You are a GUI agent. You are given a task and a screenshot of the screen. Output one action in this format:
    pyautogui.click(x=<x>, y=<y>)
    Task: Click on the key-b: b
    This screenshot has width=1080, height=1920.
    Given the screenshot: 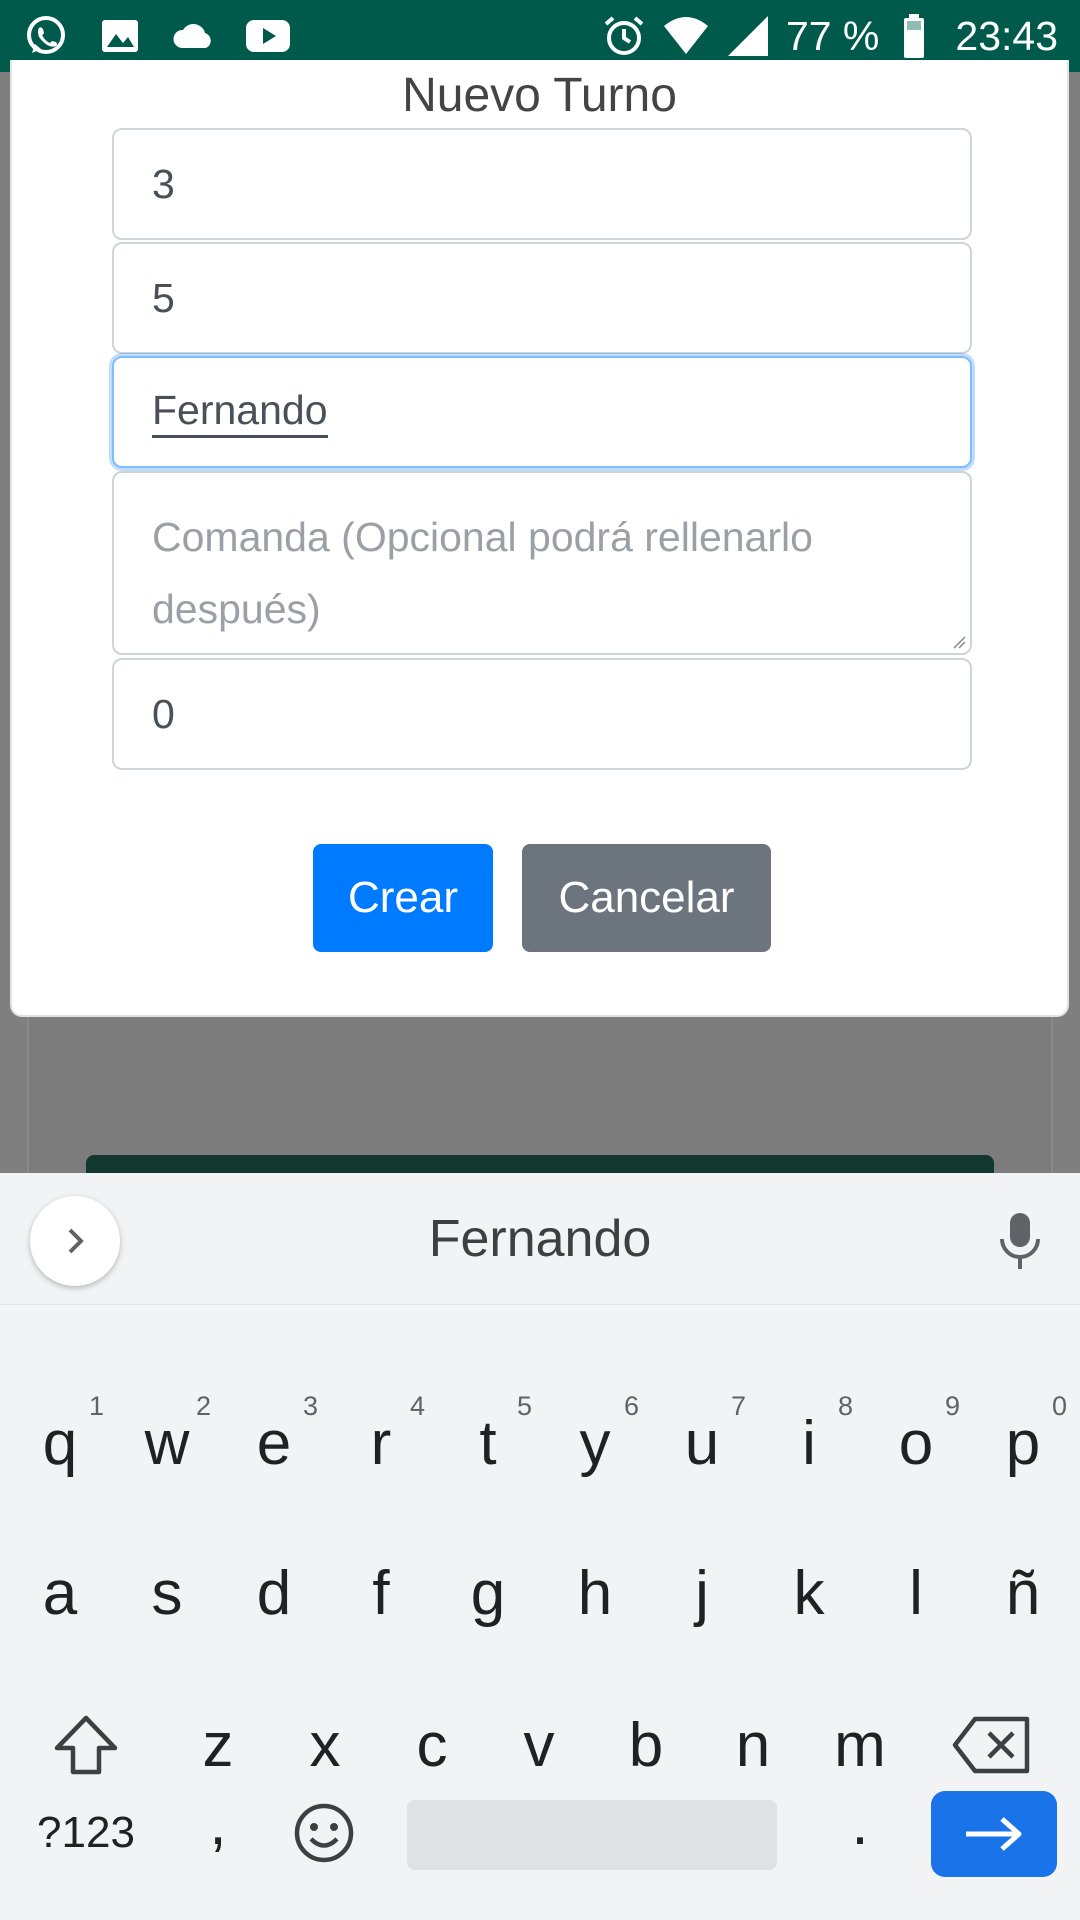 What is the action you would take?
    pyautogui.click(x=646, y=1745)
    